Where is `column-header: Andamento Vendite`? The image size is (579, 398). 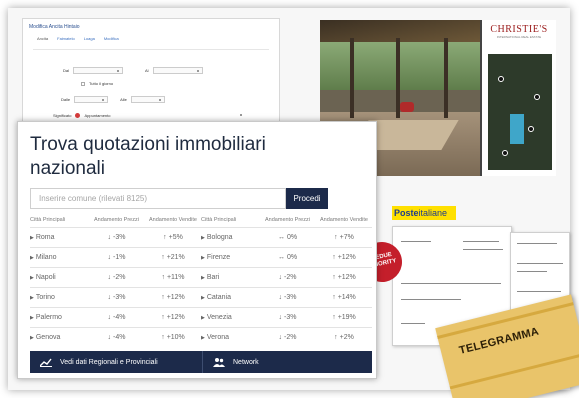 column-header: Andamento Vendite is located at coordinates (172, 220).